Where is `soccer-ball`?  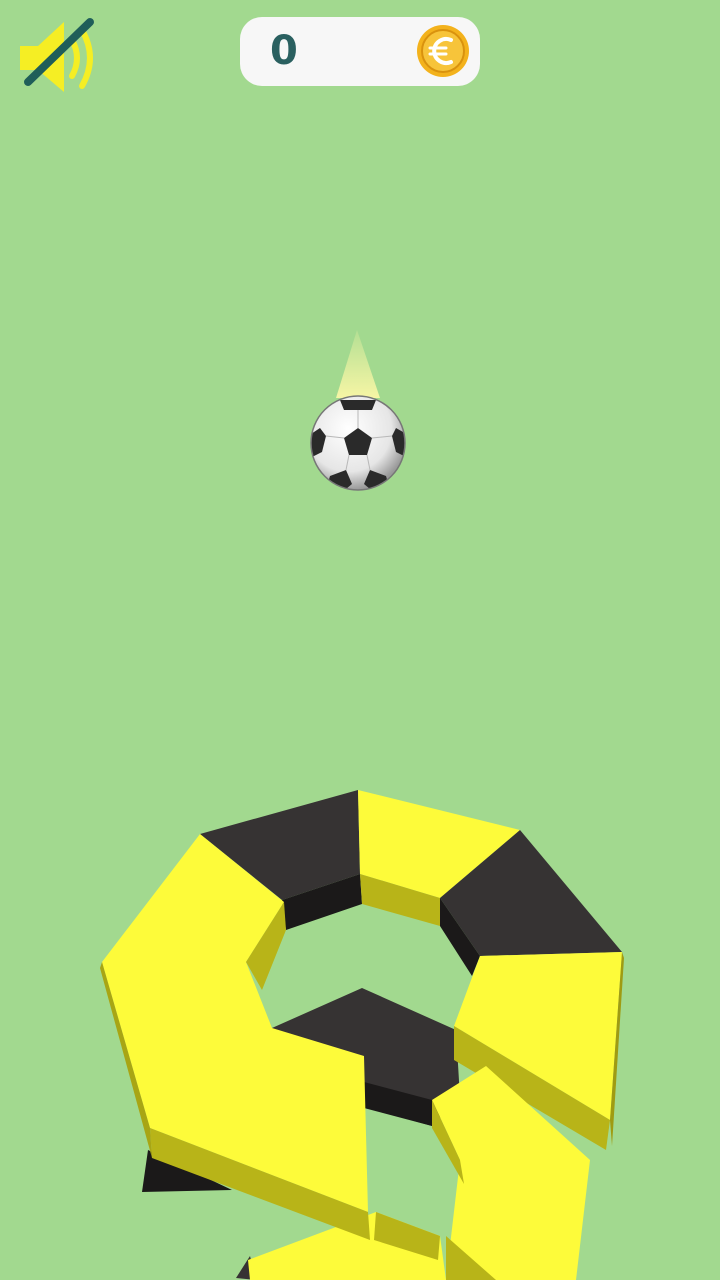
soccer-ball is located at coordinates (358, 443).